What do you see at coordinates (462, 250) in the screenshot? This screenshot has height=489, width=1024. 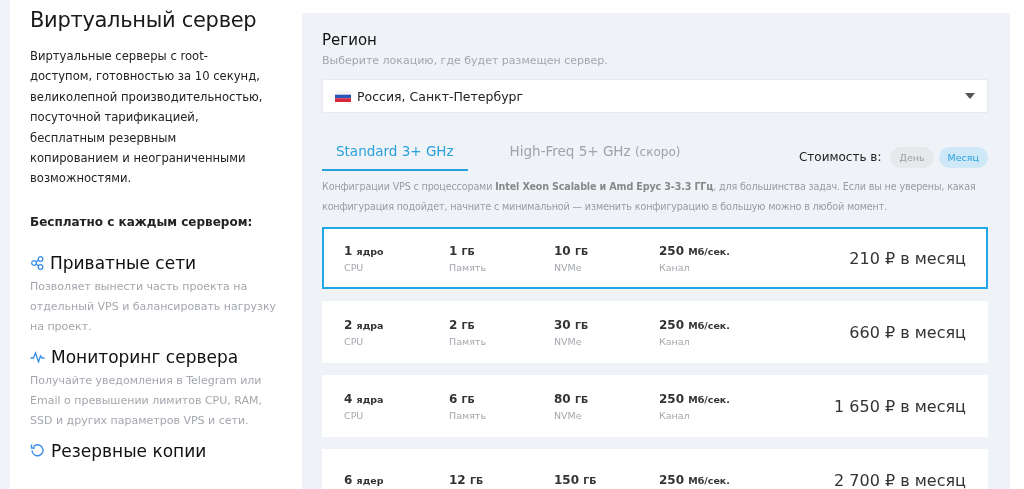 I see `spec-value: 1 ГБ` at bounding box center [462, 250].